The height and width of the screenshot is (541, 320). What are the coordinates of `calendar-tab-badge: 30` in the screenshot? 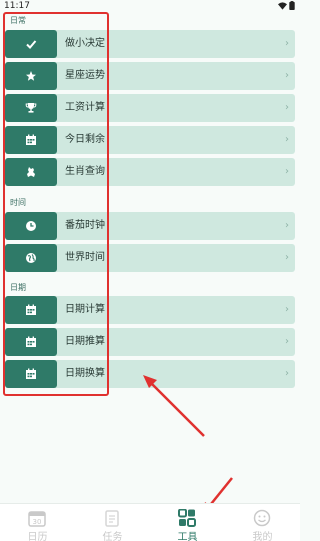 It's located at (37, 522).